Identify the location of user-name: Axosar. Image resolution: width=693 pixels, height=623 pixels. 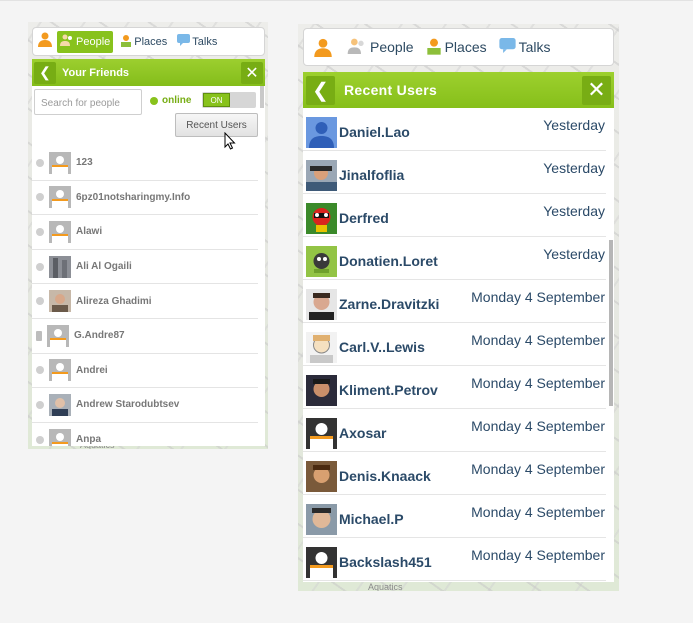
(363, 433).